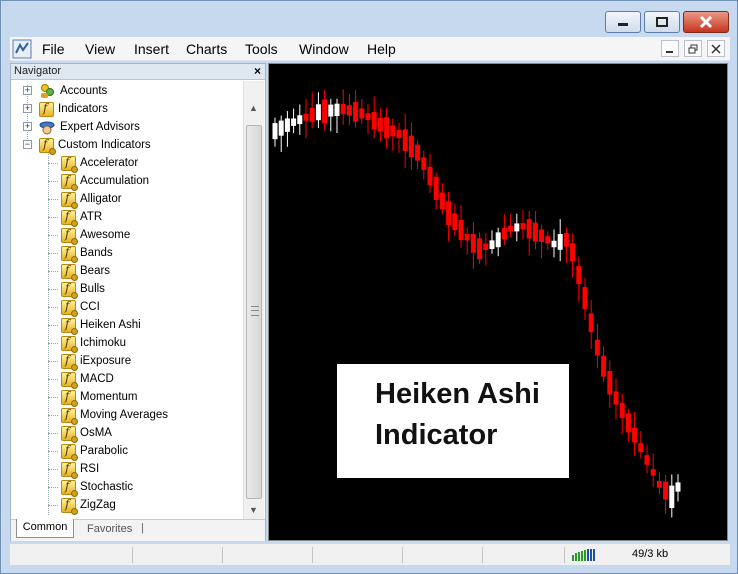 The image size is (738, 574). Describe the element at coordinates (98, 181) in the screenshot. I see `indicator-item-accumulation: Accumulation` at that location.